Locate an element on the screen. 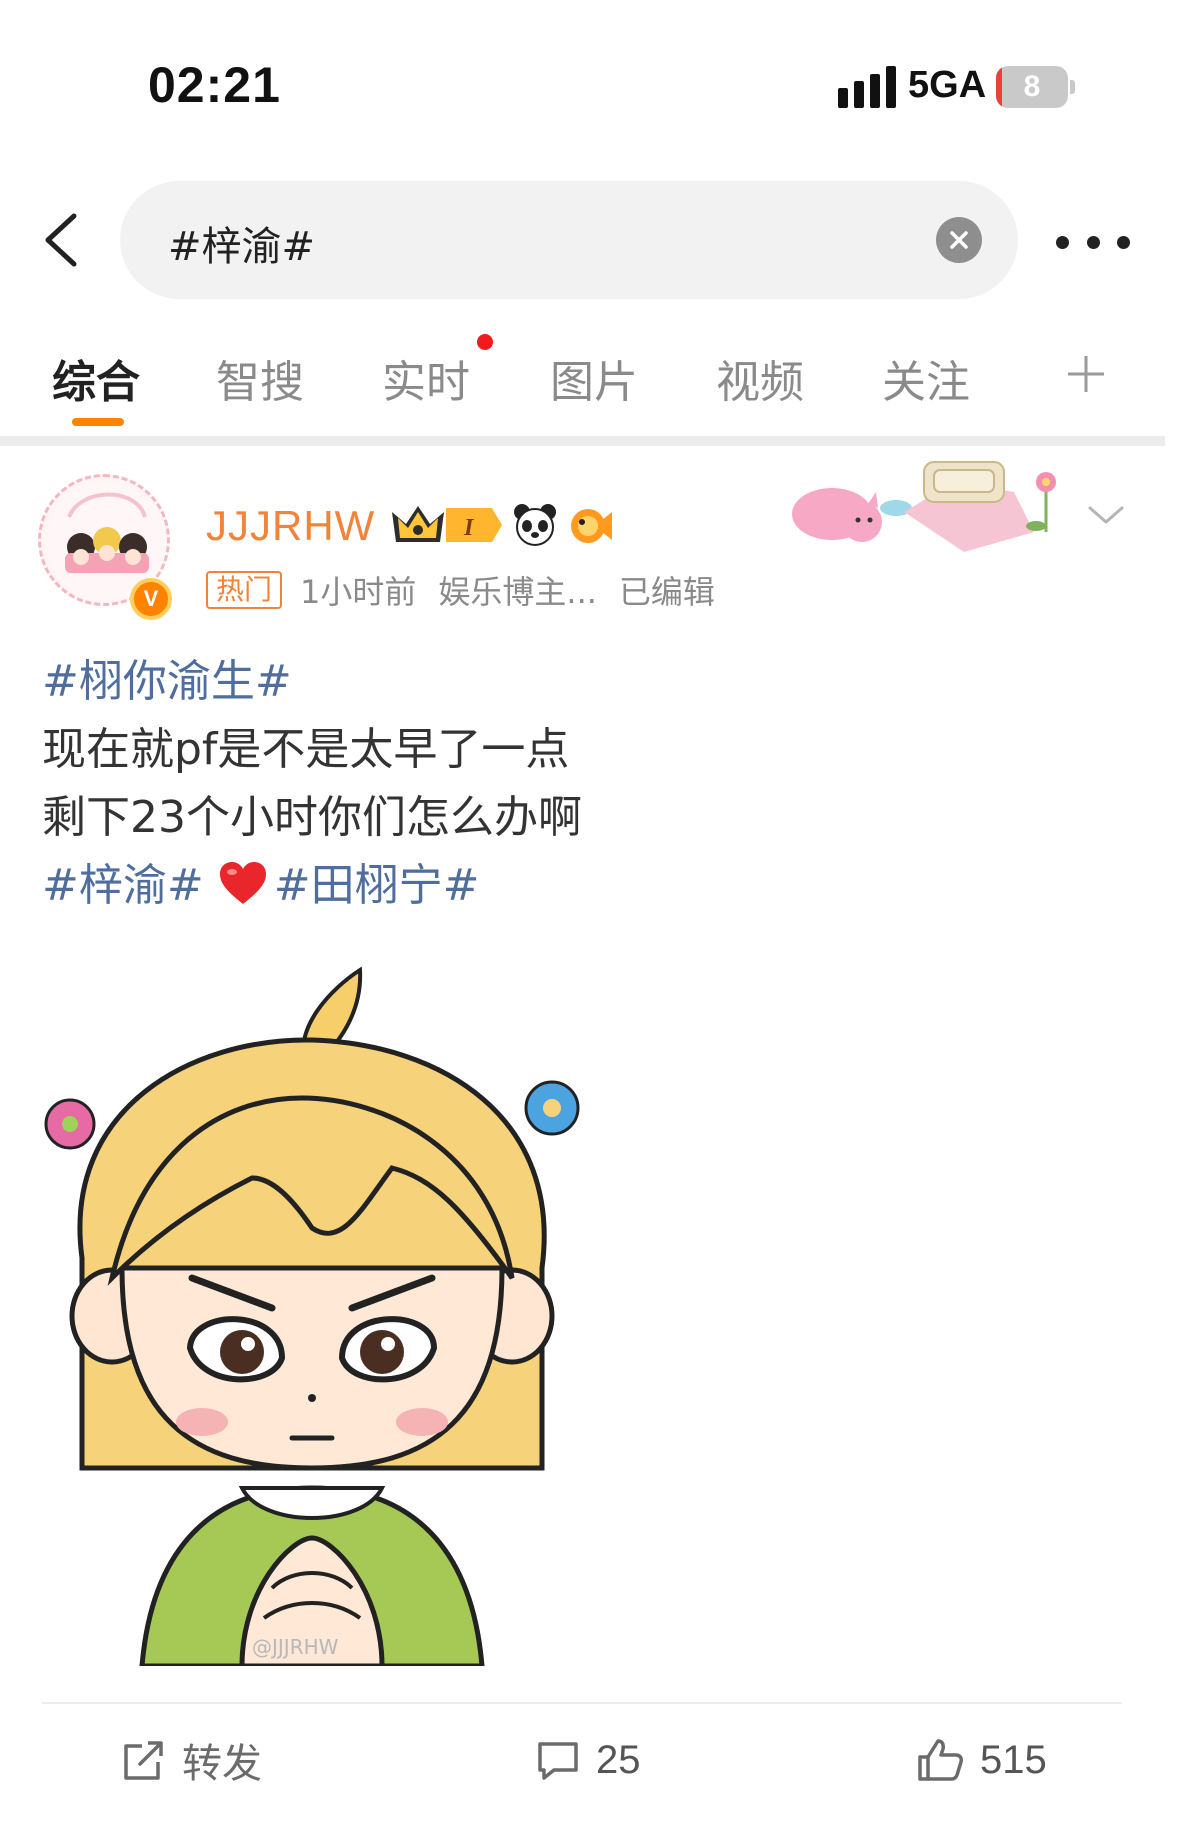 The height and width of the screenshot is (1831, 1179). username: JJJRHW is located at coordinates (290, 526).